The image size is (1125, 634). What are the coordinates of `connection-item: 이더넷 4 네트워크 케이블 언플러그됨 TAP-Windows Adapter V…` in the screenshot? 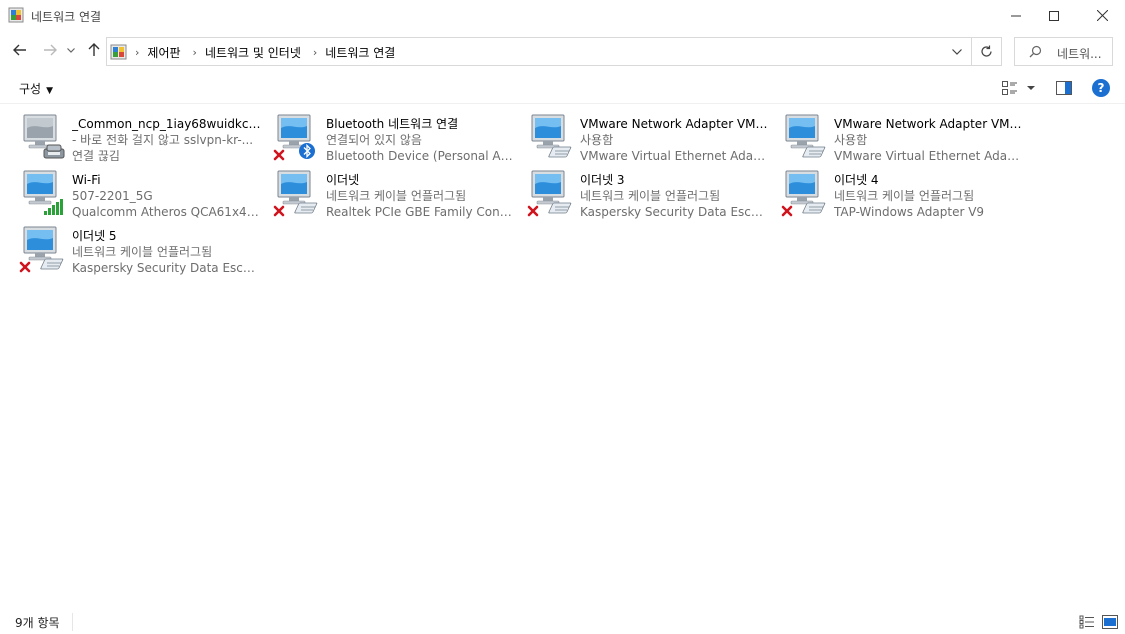 It's located at (905, 192).